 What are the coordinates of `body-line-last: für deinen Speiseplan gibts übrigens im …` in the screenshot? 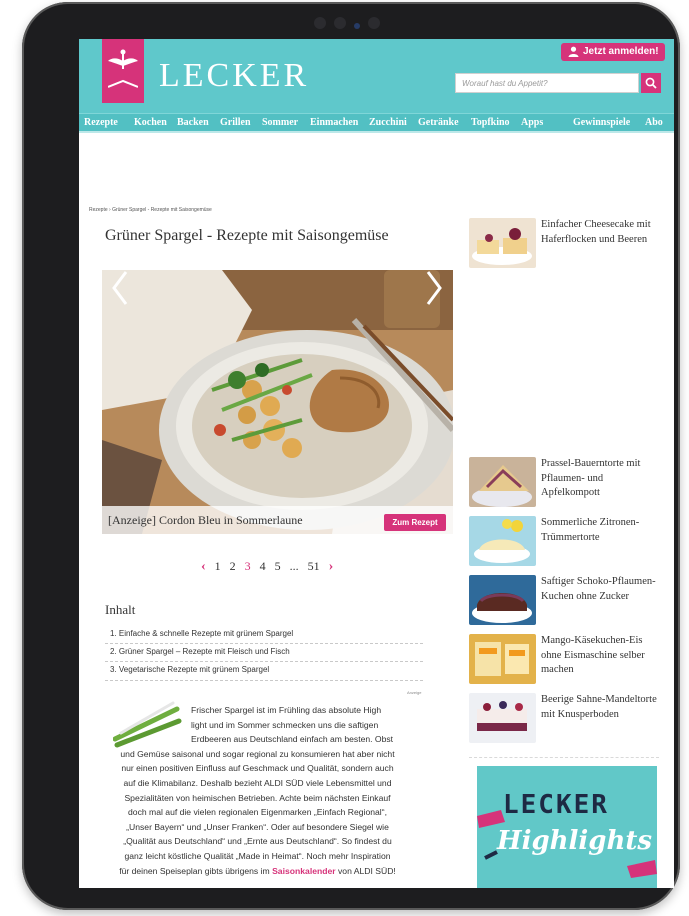 It's located at (257, 871).